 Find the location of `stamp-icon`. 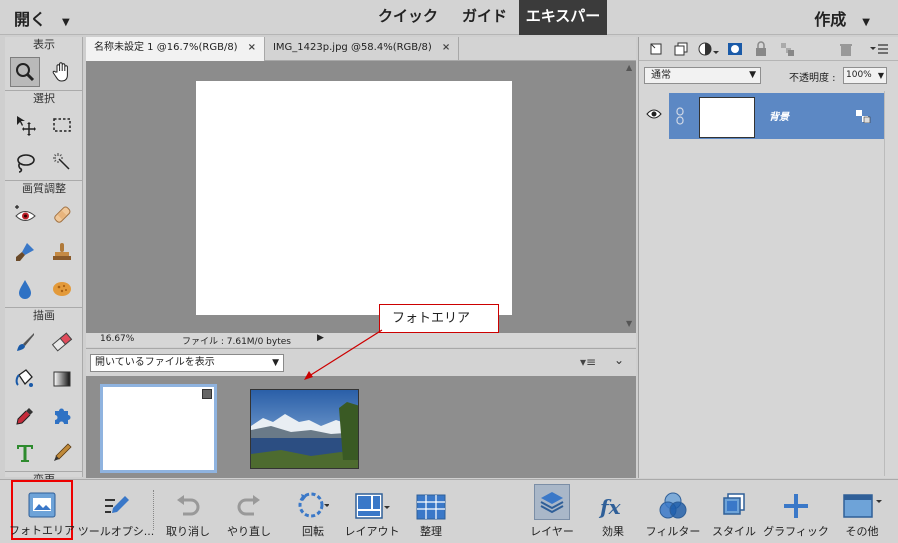

stamp-icon is located at coordinates (61, 251).